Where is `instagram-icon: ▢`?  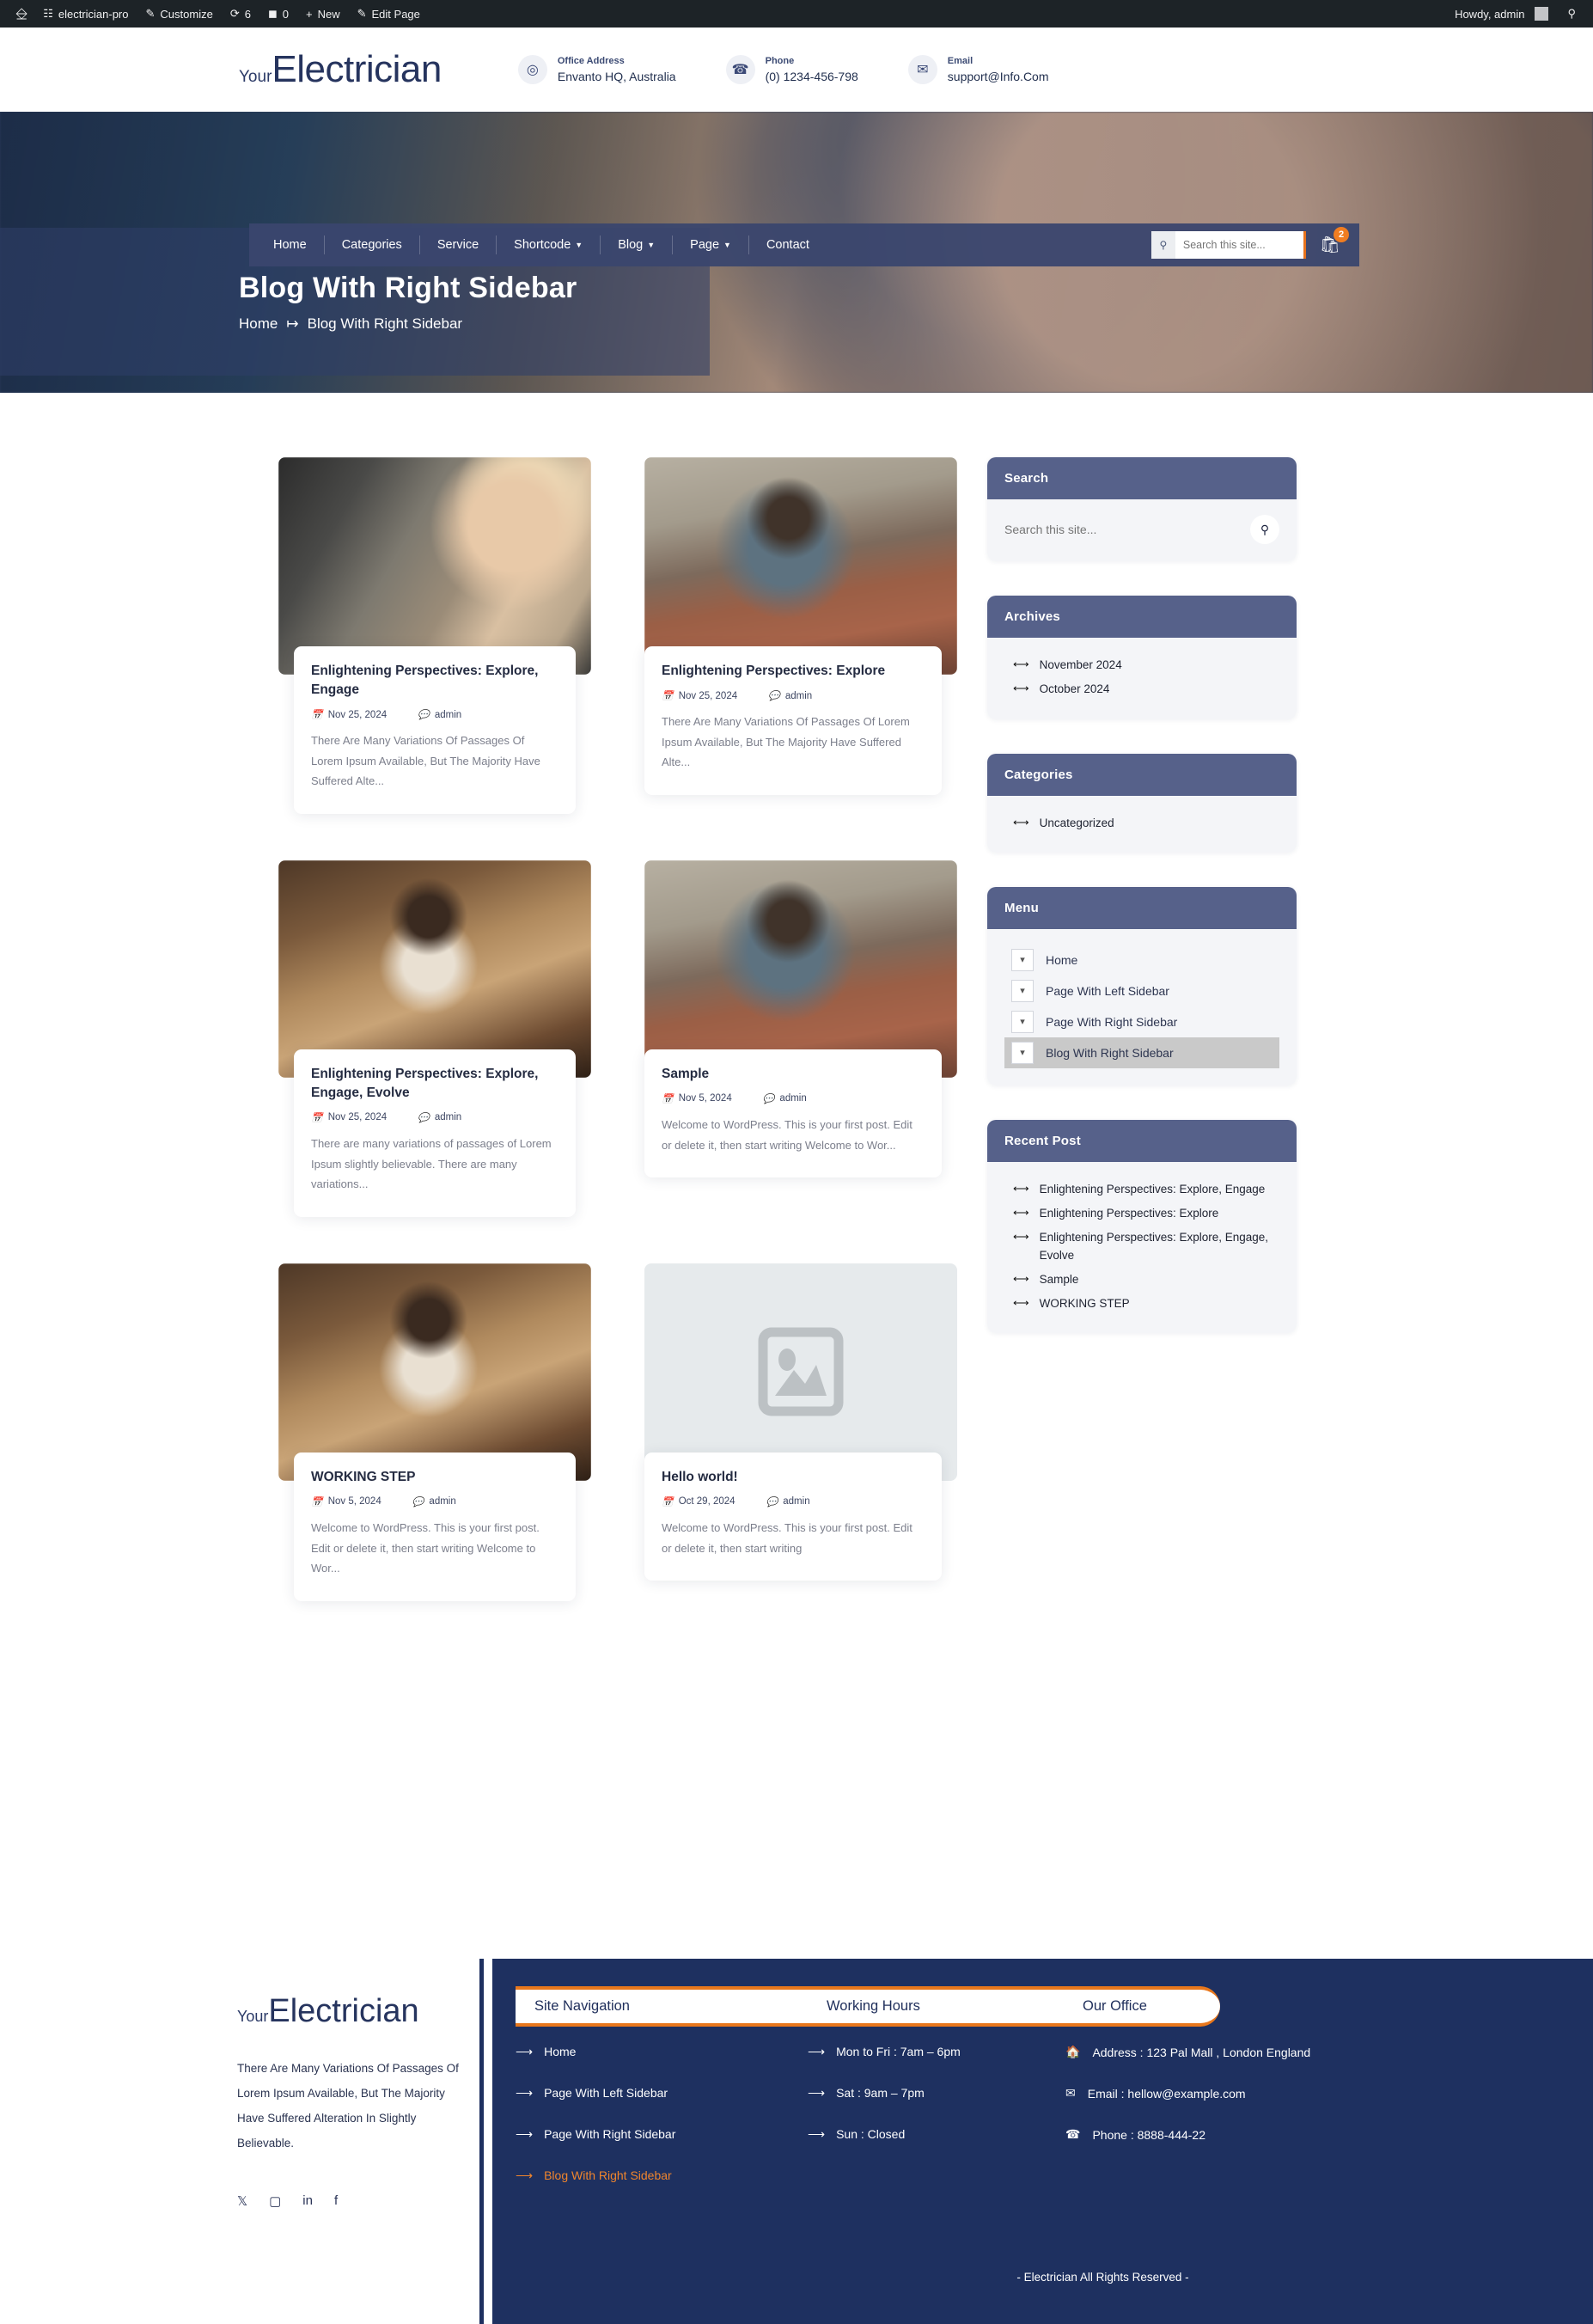 instagram-icon: ▢ is located at coordinates (275, 2201).